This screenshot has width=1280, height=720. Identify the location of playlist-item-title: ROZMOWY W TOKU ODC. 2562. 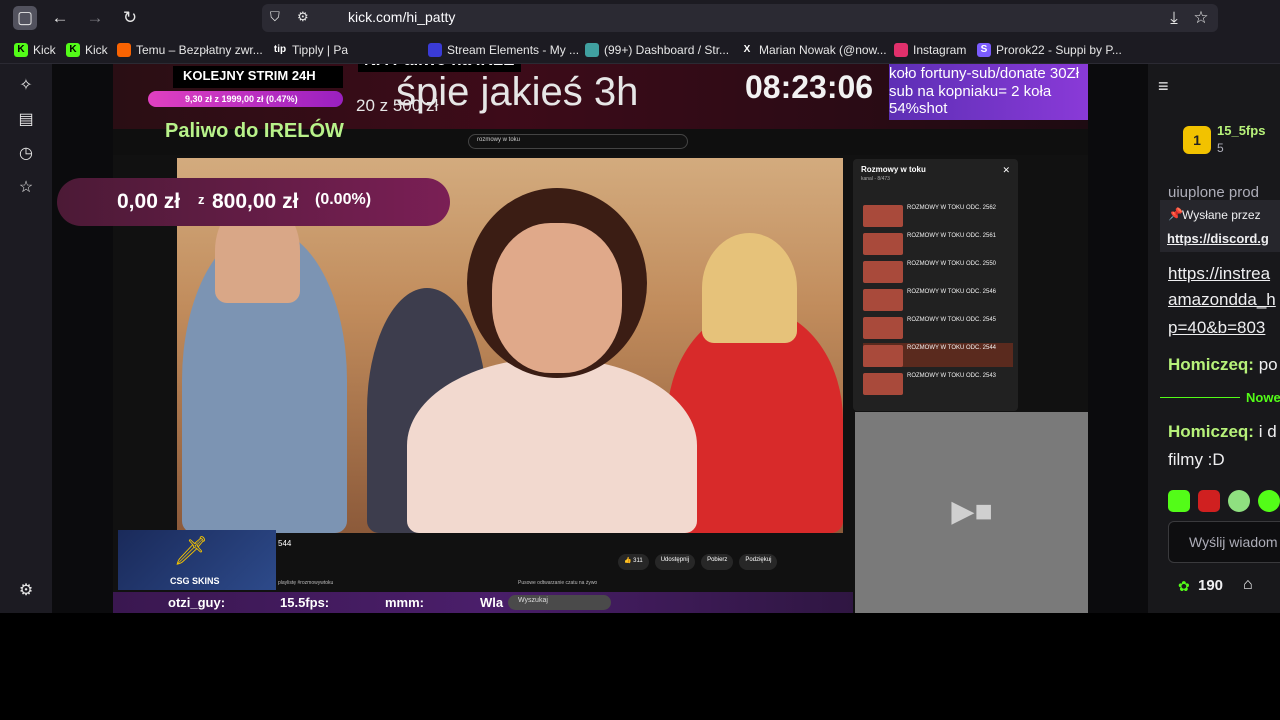
(952, 208).